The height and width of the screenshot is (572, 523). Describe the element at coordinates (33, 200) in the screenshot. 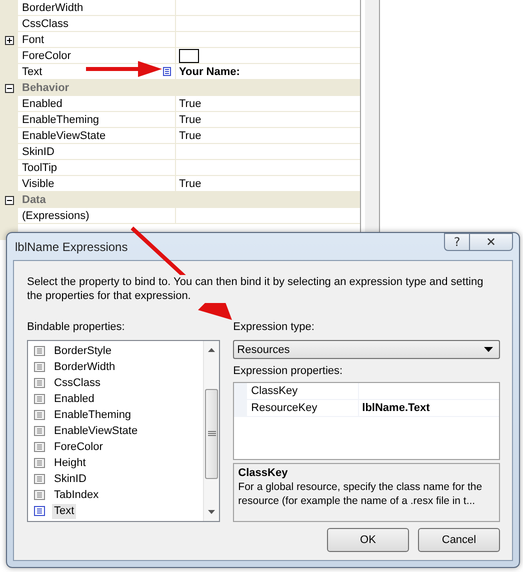

I see `category-label: Data` at that location.